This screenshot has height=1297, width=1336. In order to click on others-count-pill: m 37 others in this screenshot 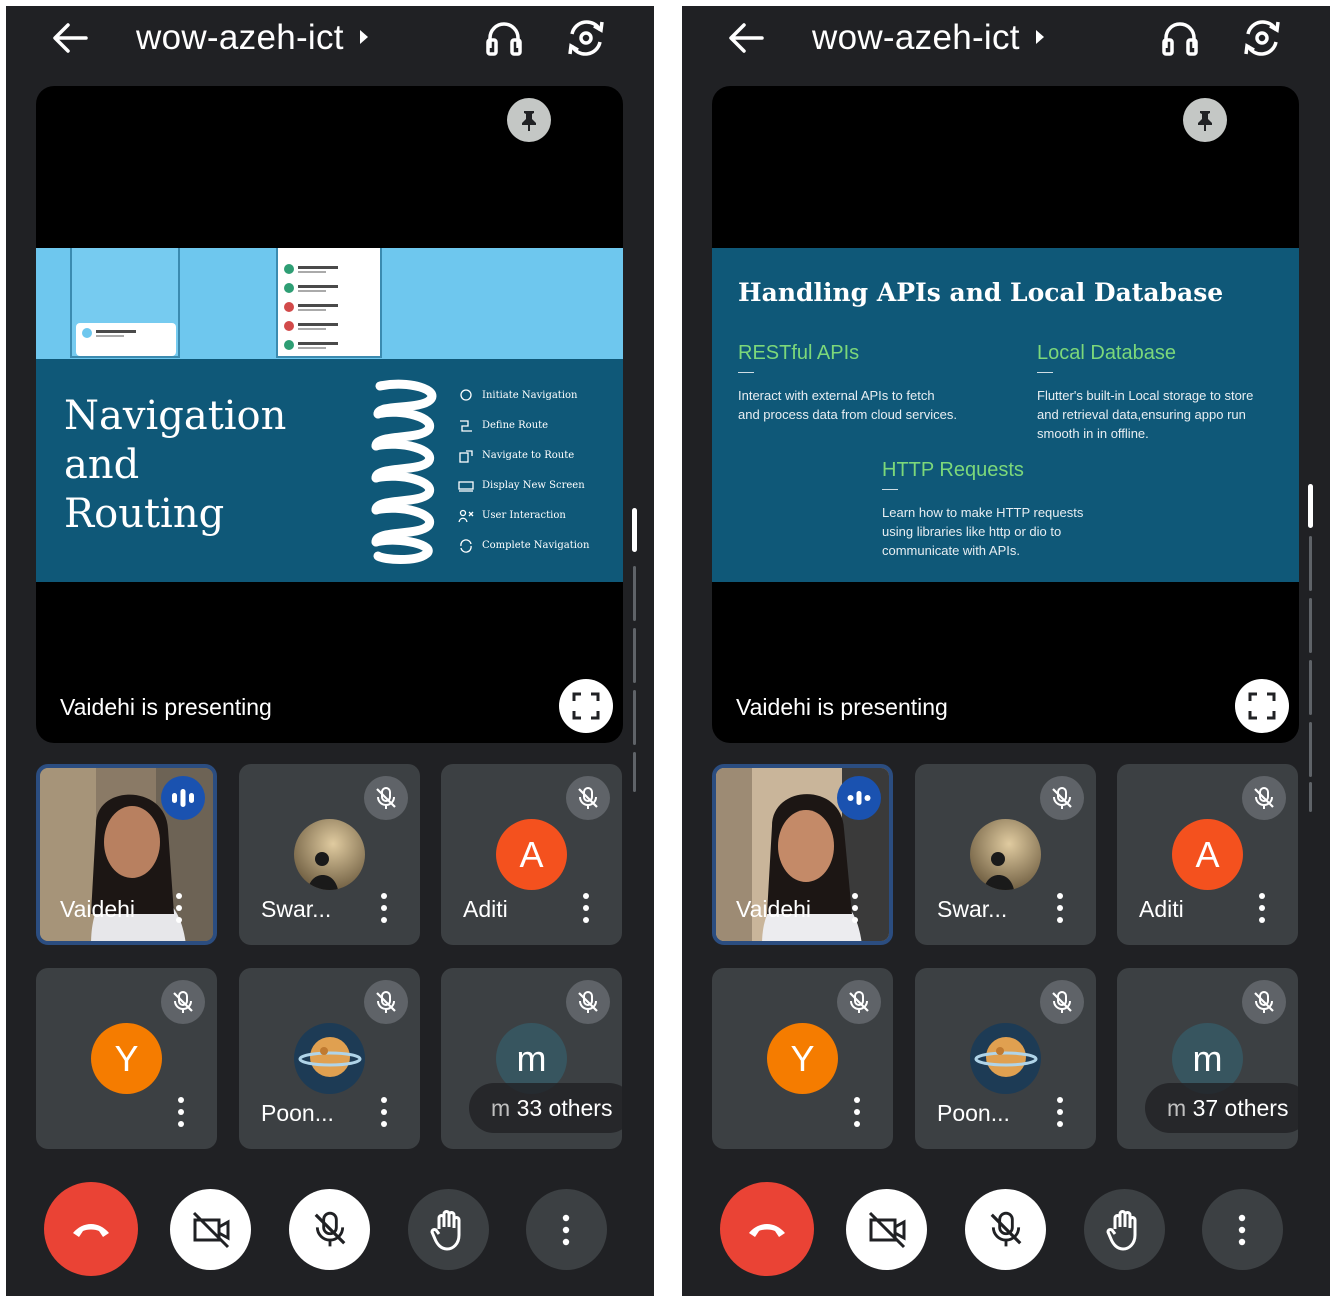, I will do `click(1221, 1108)`.